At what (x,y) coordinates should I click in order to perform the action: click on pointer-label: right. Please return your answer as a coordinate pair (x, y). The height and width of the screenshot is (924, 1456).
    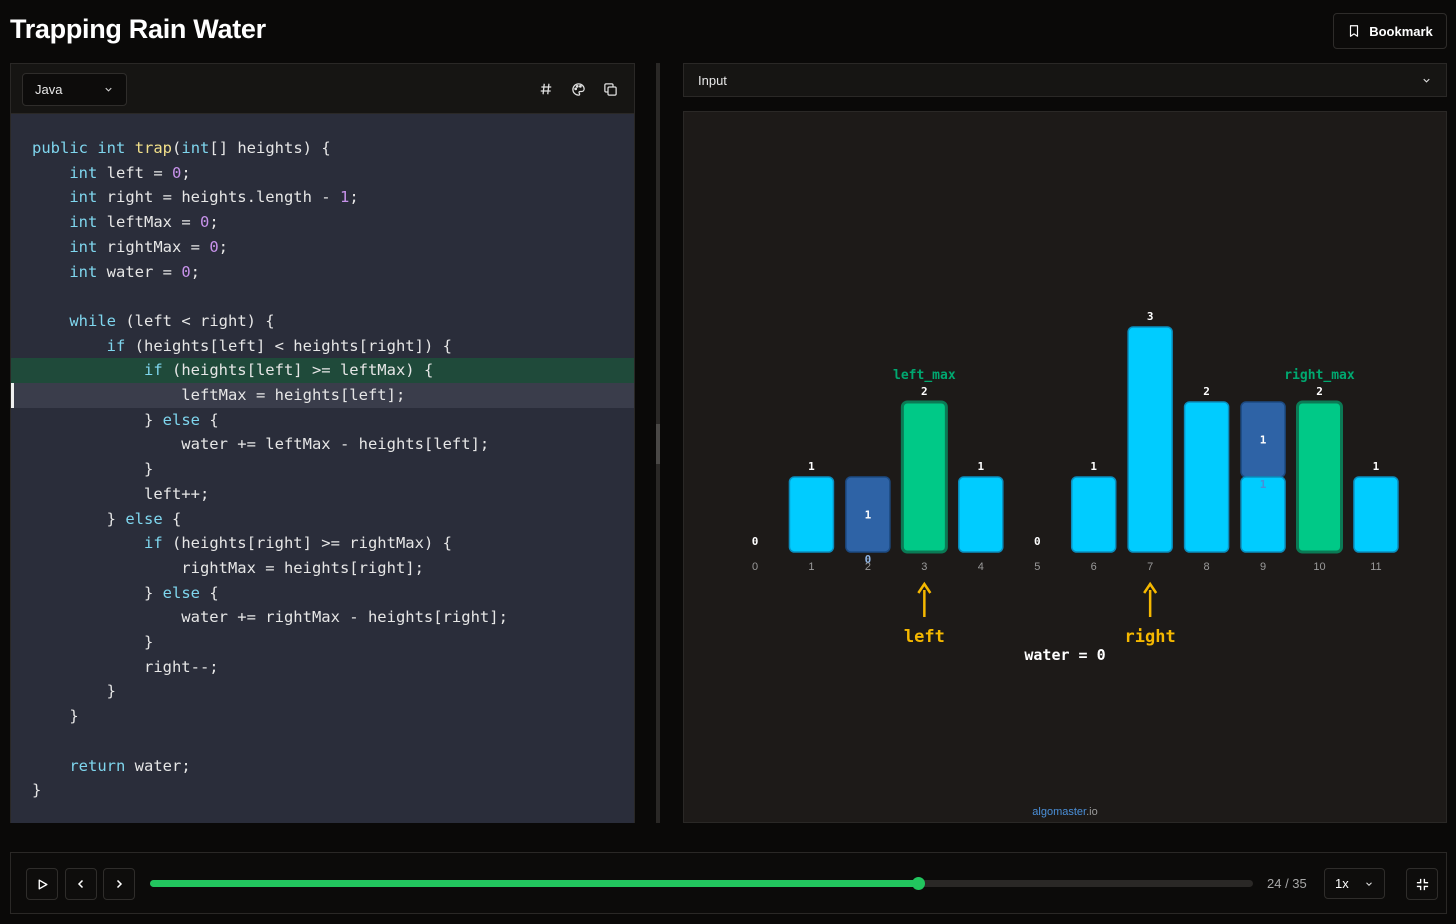
    Looking at the image, I should click on (1150, 637).